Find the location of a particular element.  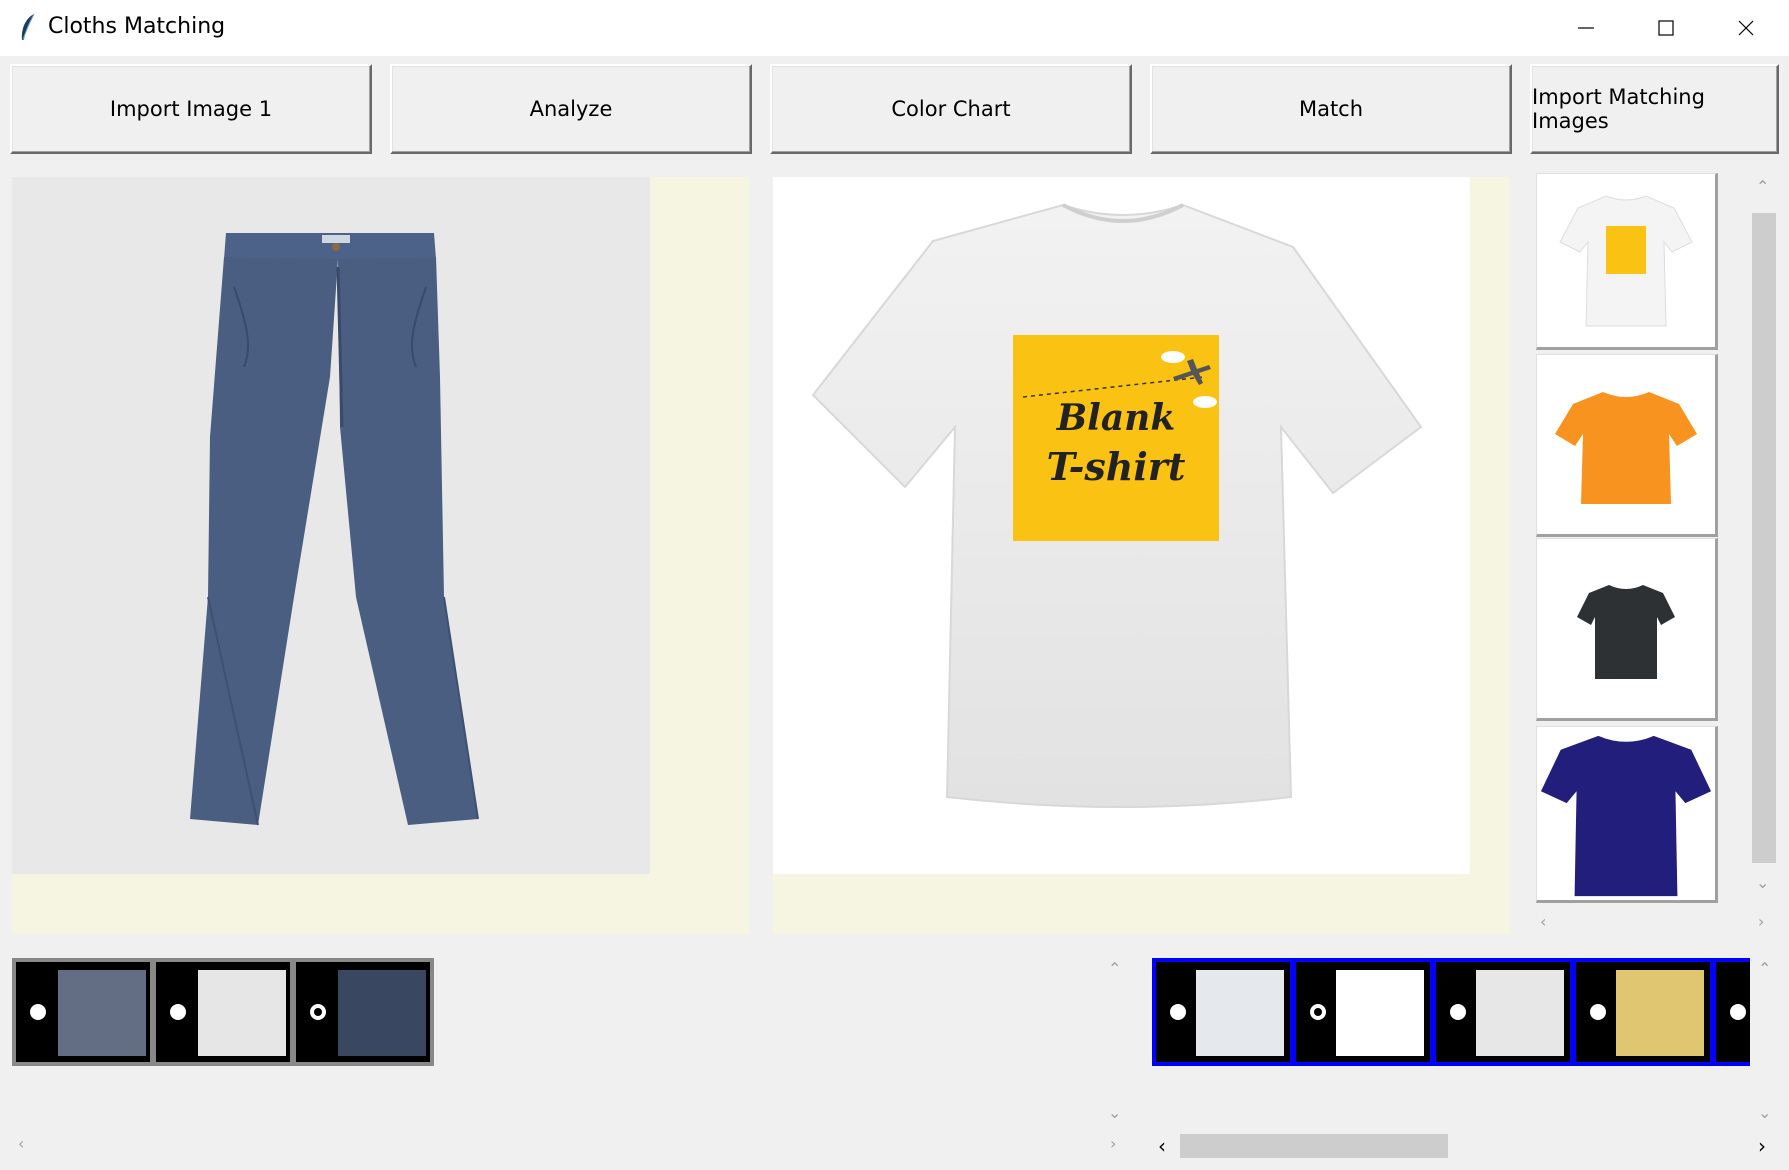

thumbnail-orange-tshirt is located at coordinates (1627, 445).